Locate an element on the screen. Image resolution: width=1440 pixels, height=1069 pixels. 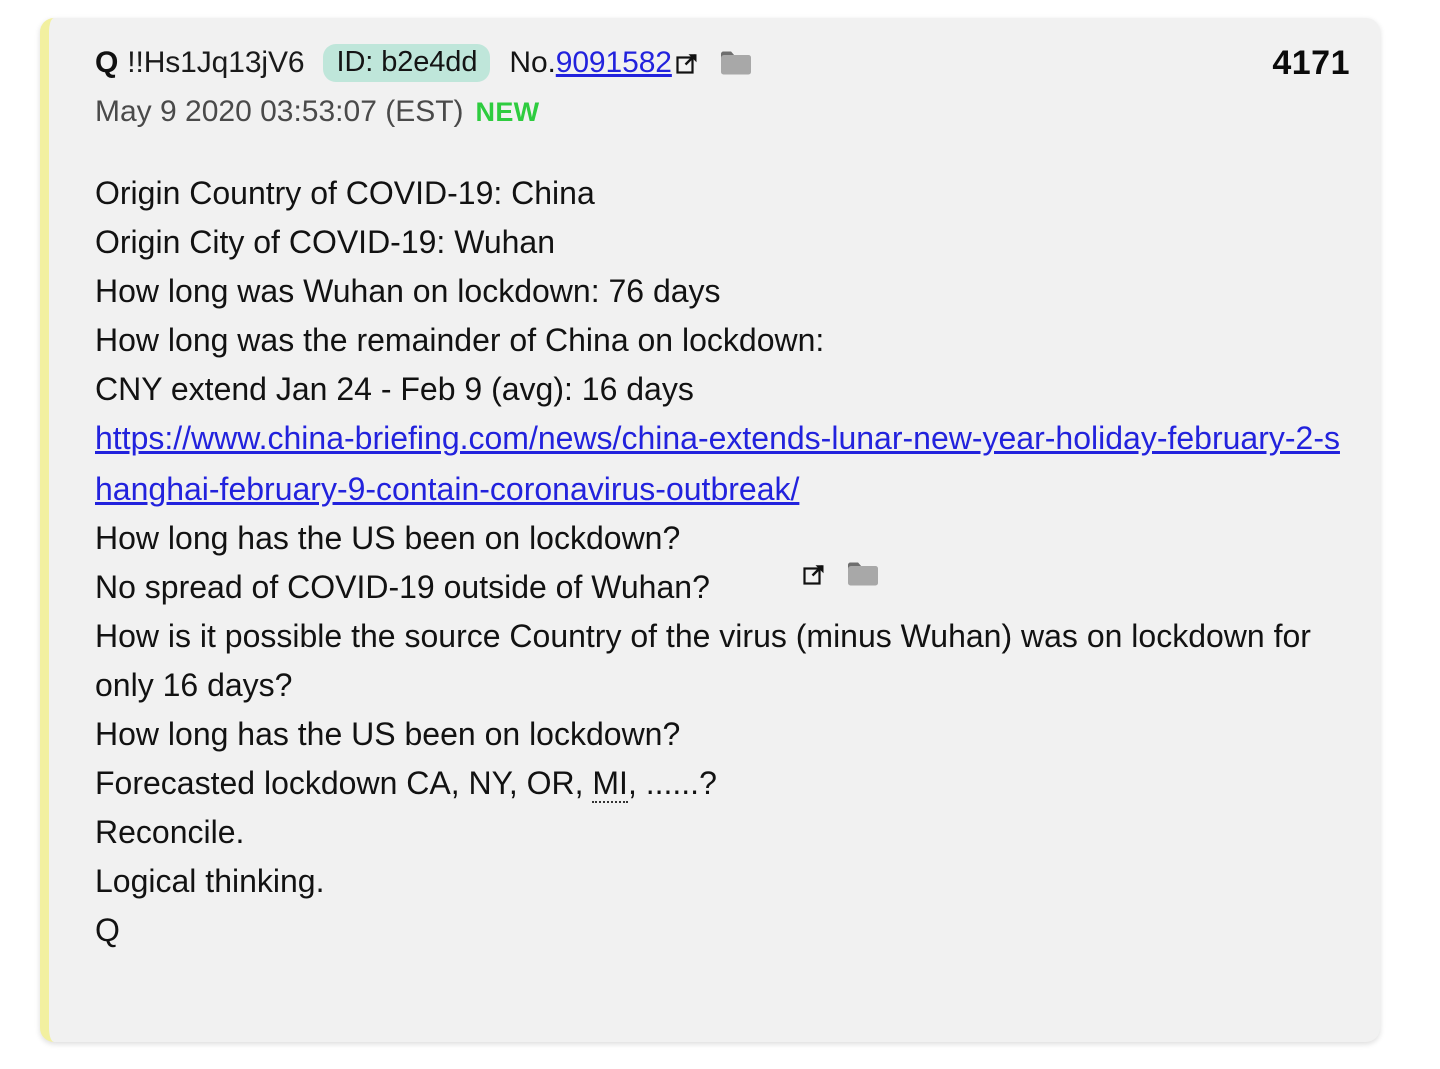
post-timestamp: May 9 2020 03:53:07 (EST) is located at coordinates (279, 112).